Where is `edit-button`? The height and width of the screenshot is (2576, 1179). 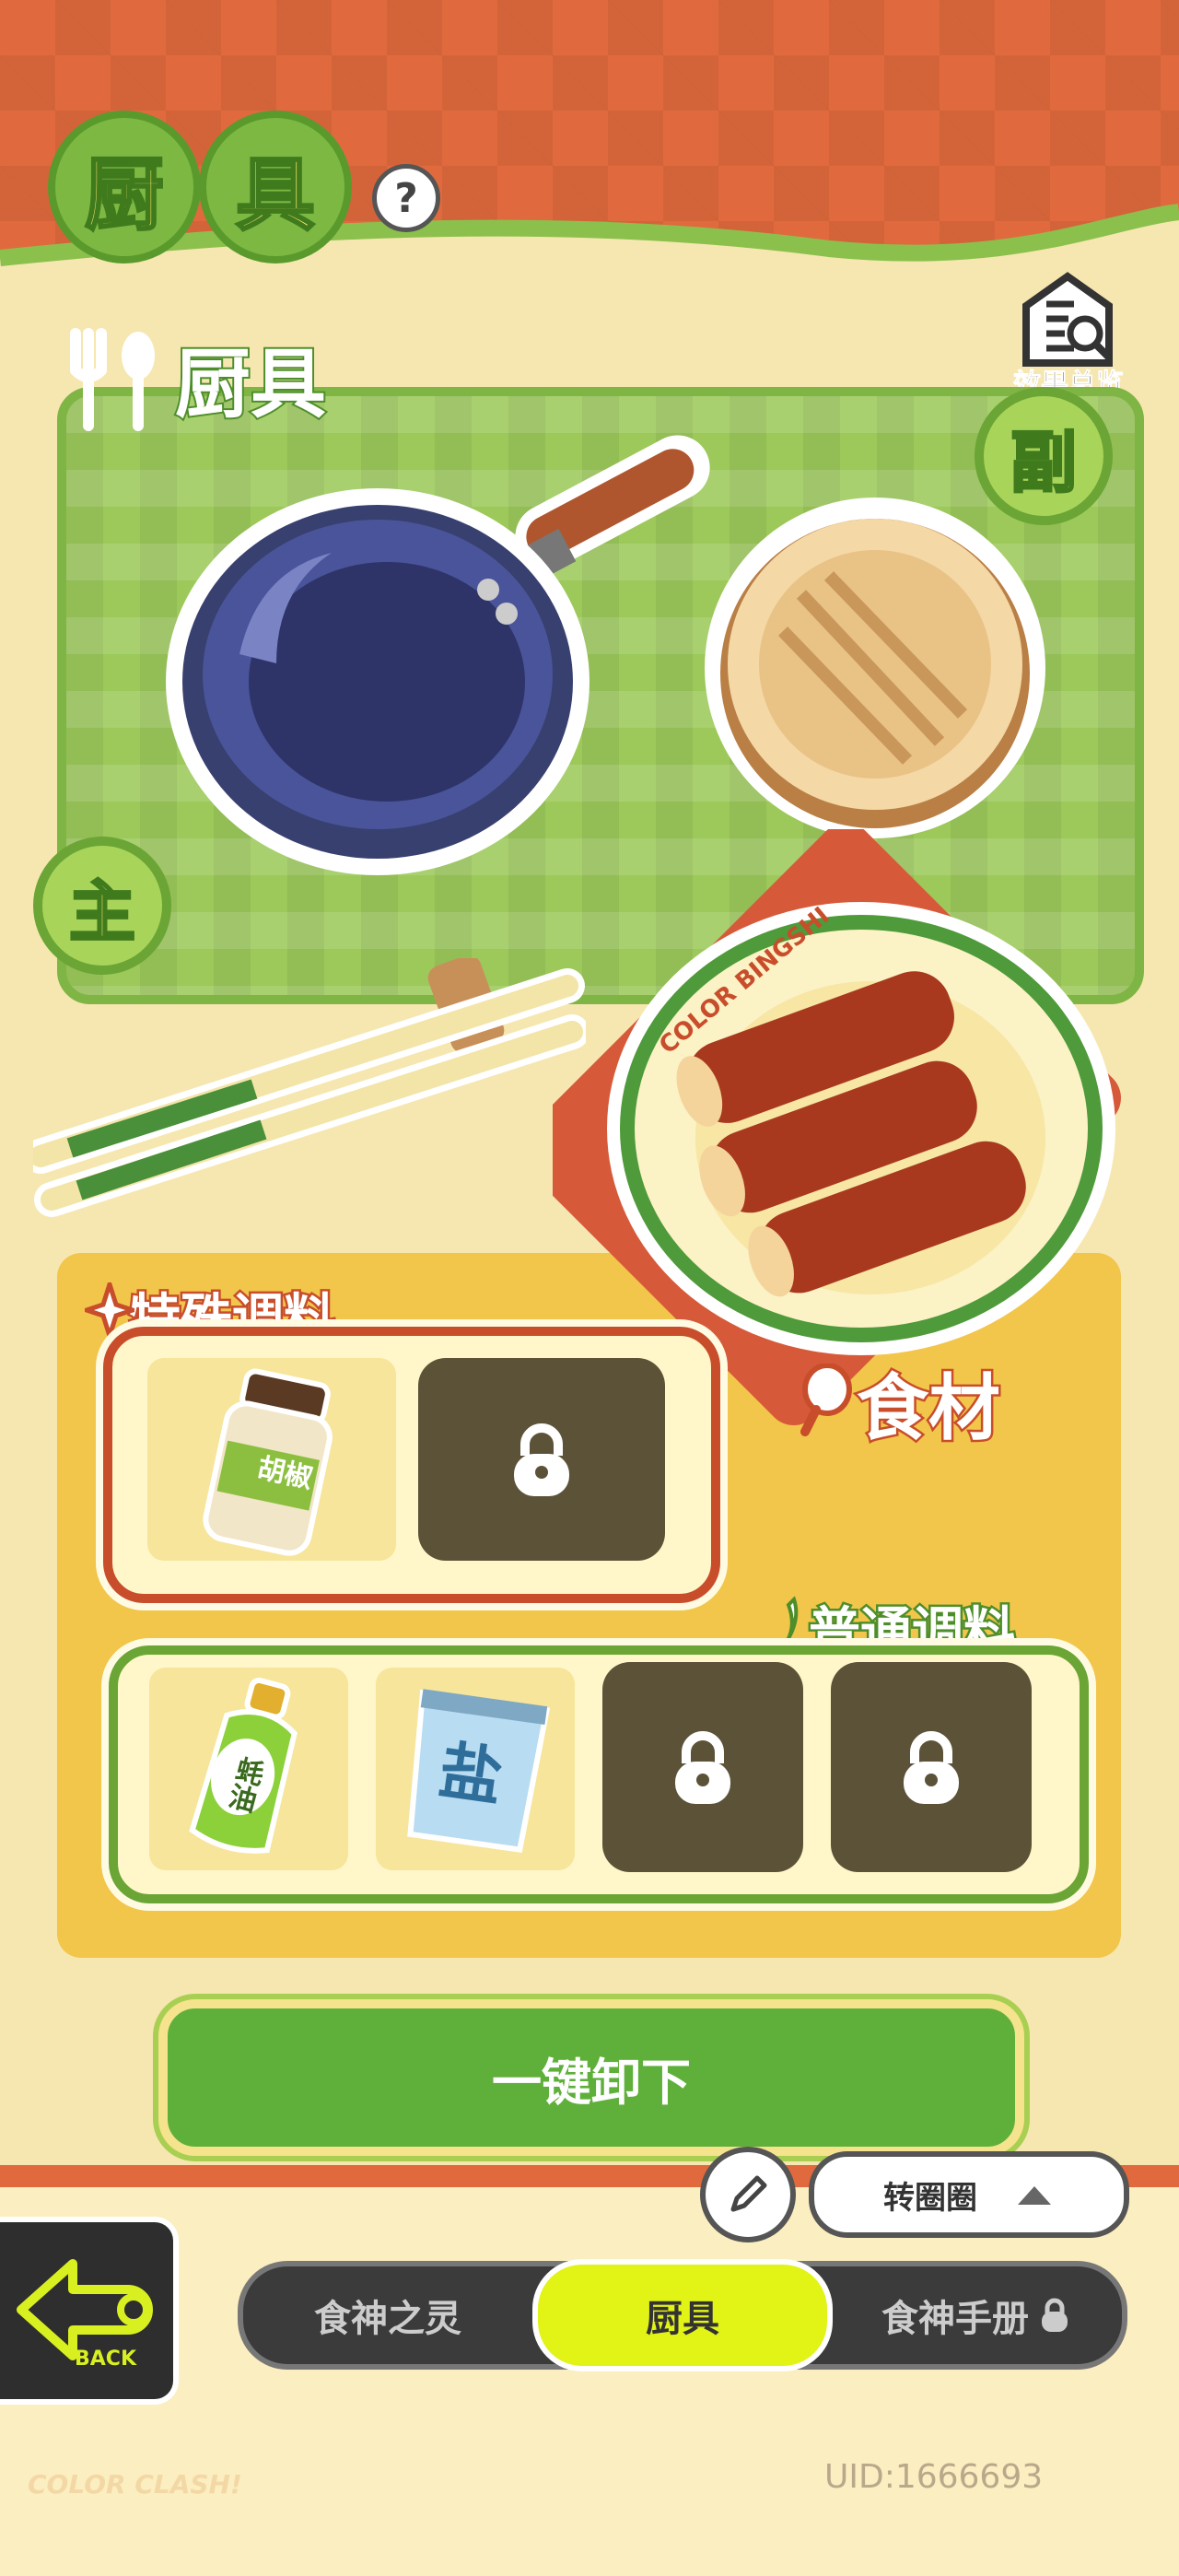
edit-button is located at coordinates (748, 2194).